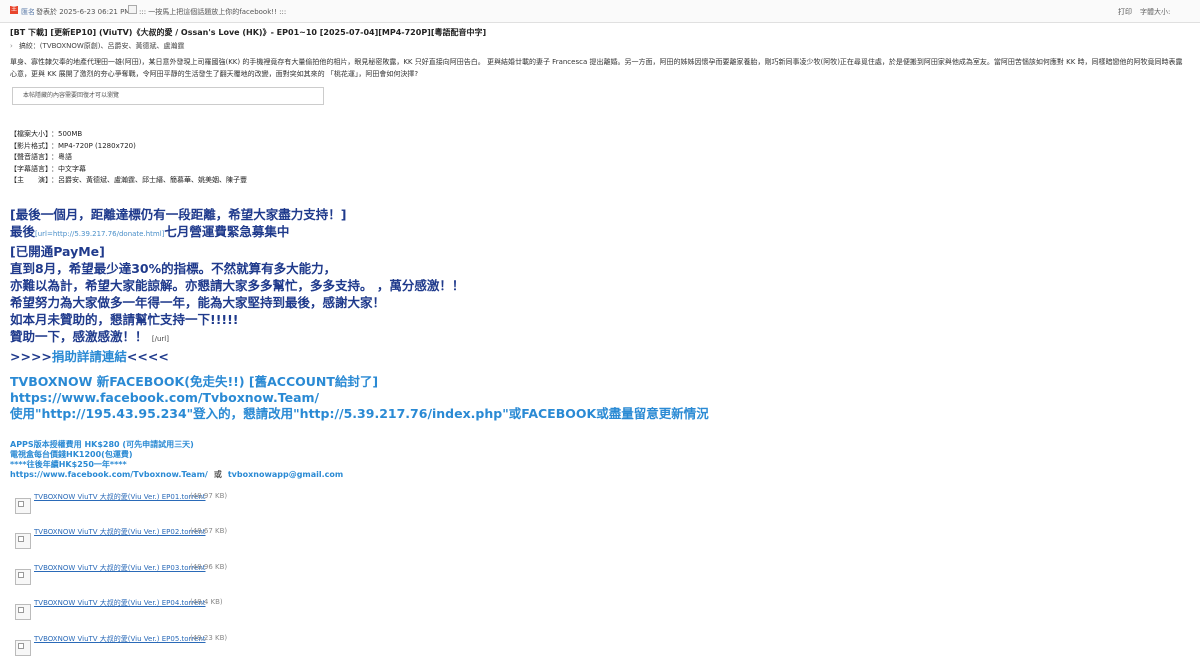 The height and width of the screenshot is (669, 1200). What do you see at coordinates (61, 158) in the screenshot?
I see `info-value: ：粵語` at bounding box center [61, 158].